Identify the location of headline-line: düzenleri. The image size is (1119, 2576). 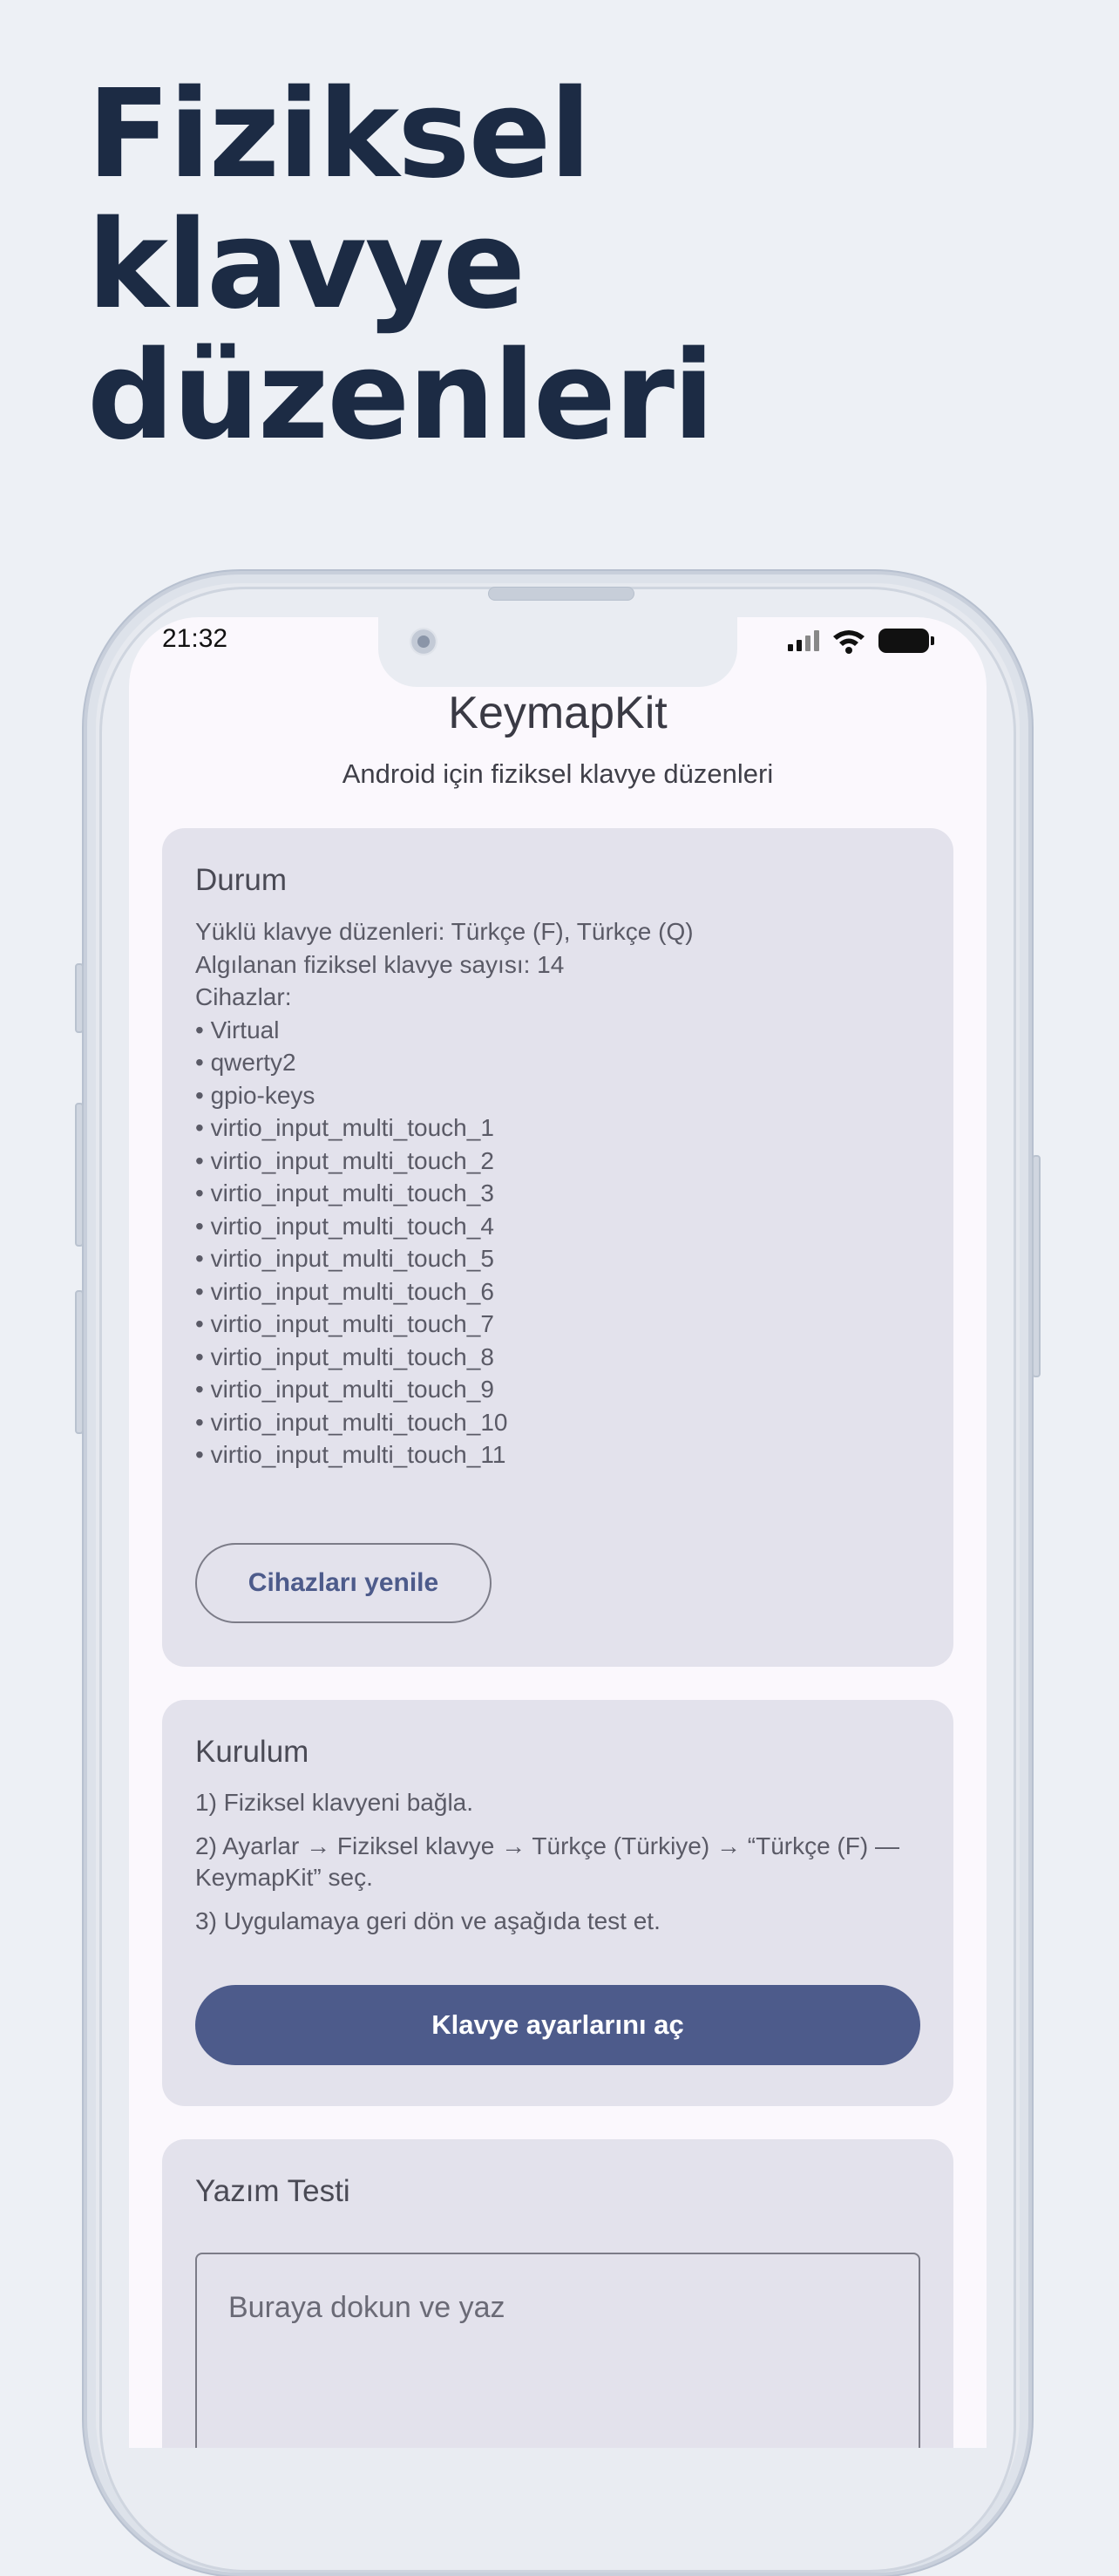
(401, 396).